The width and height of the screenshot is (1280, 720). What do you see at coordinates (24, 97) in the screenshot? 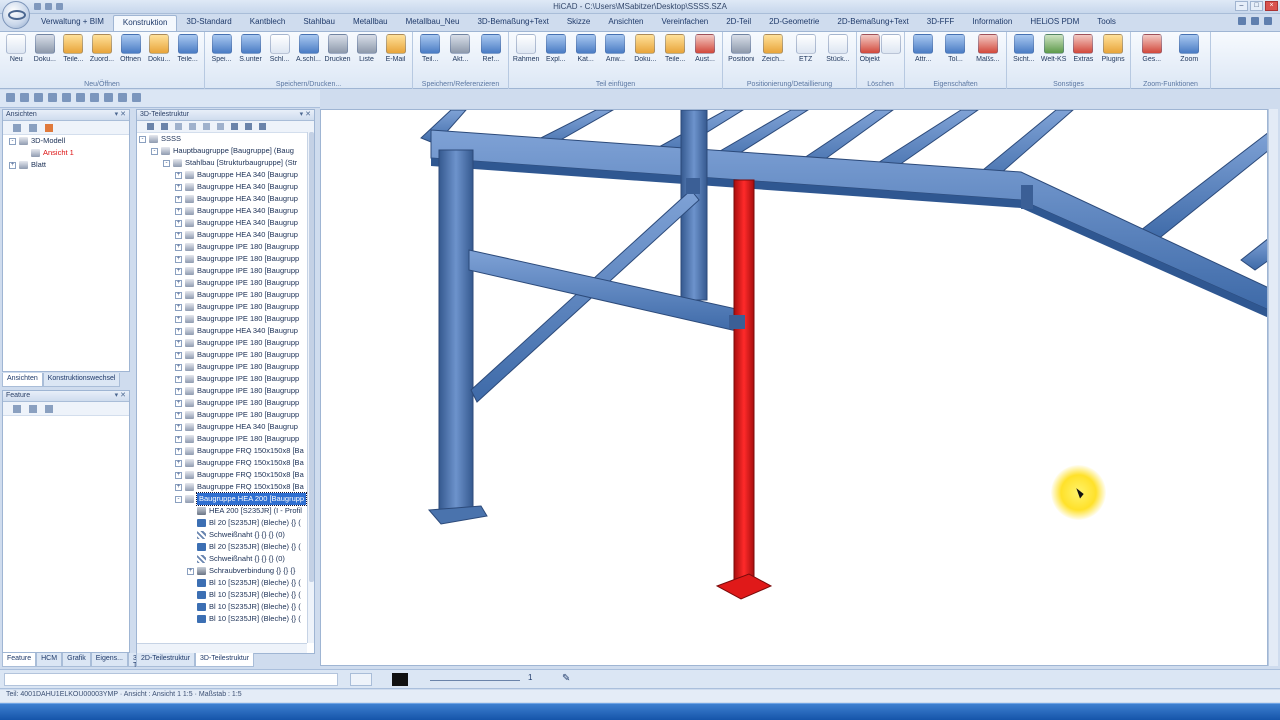
I see `grid-icon` at bounding box center [24, 97].